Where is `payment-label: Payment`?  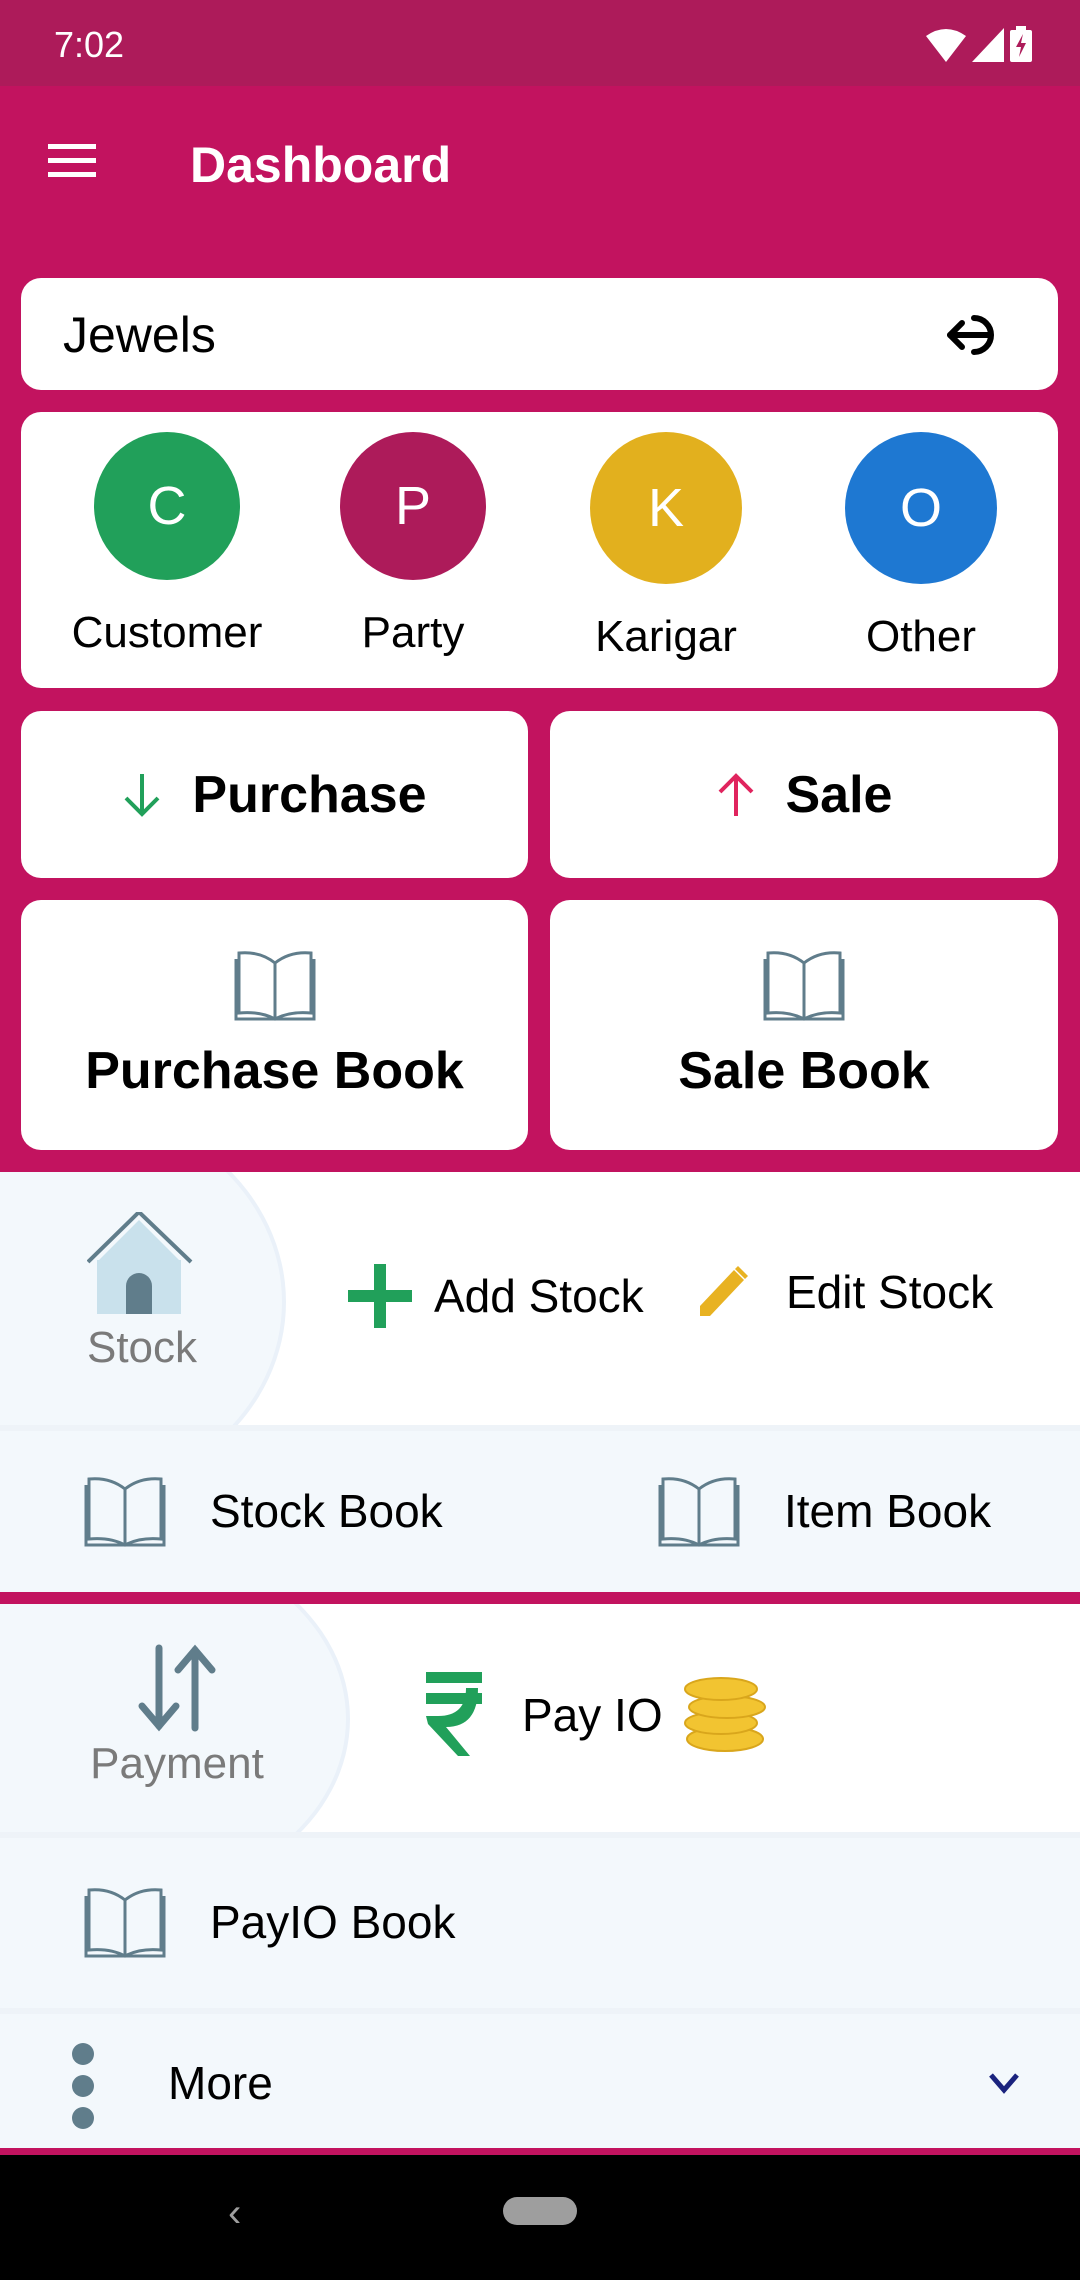 payment-label: Payment is located at coordinates (177, 1763).